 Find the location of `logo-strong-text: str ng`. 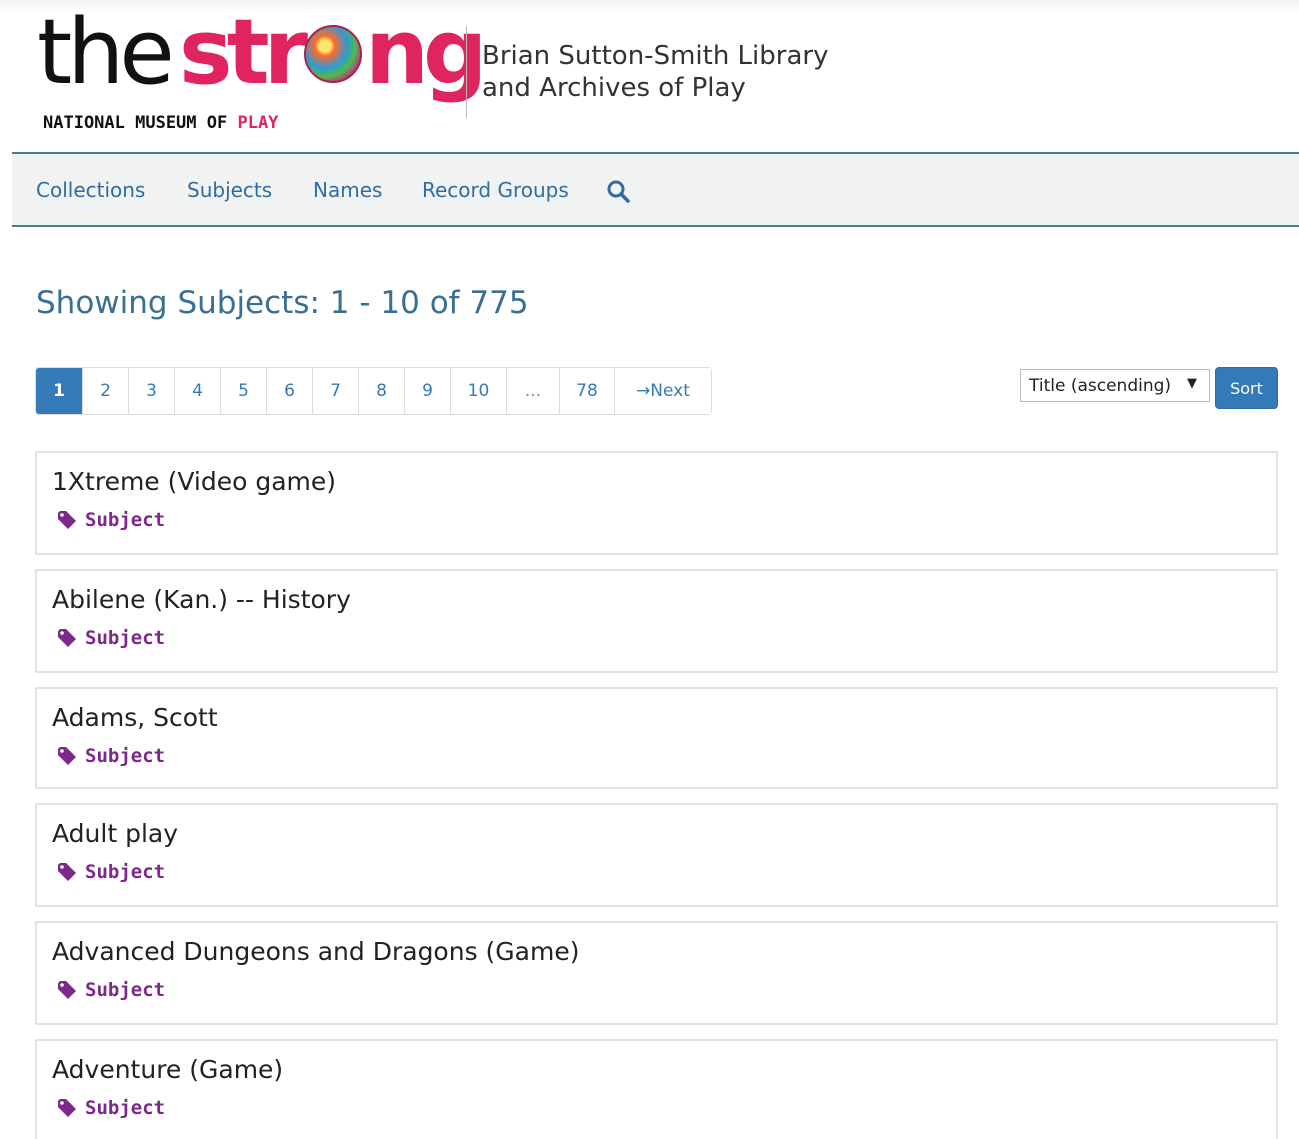

logo-strong-text: str ng is located at coordinates (333, 52).